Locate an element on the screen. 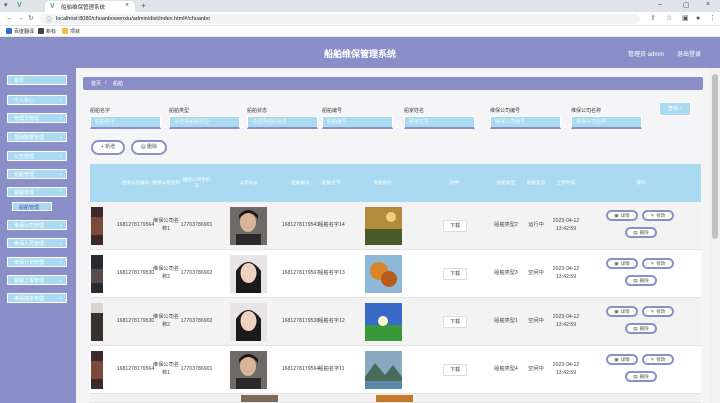 The height and width of the screenshot is (403, 720). th-ship-name: 船舶名字 is located at coordinates (331, 183).